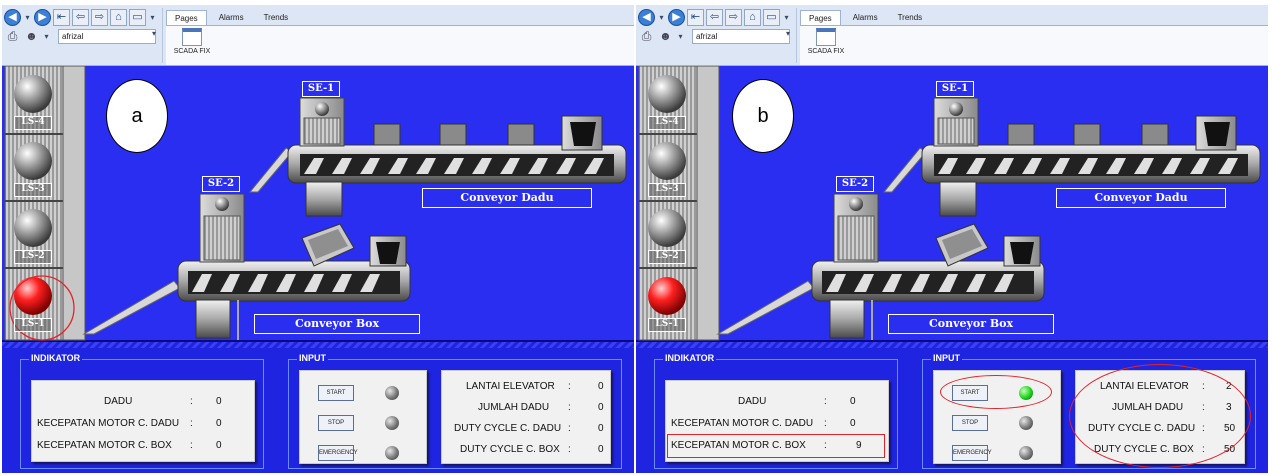  What do you see at coordinates (219, 445) in the screenshot?
I see `kecepatan-motor-box-value: 0` at bounding box center [219, 445].